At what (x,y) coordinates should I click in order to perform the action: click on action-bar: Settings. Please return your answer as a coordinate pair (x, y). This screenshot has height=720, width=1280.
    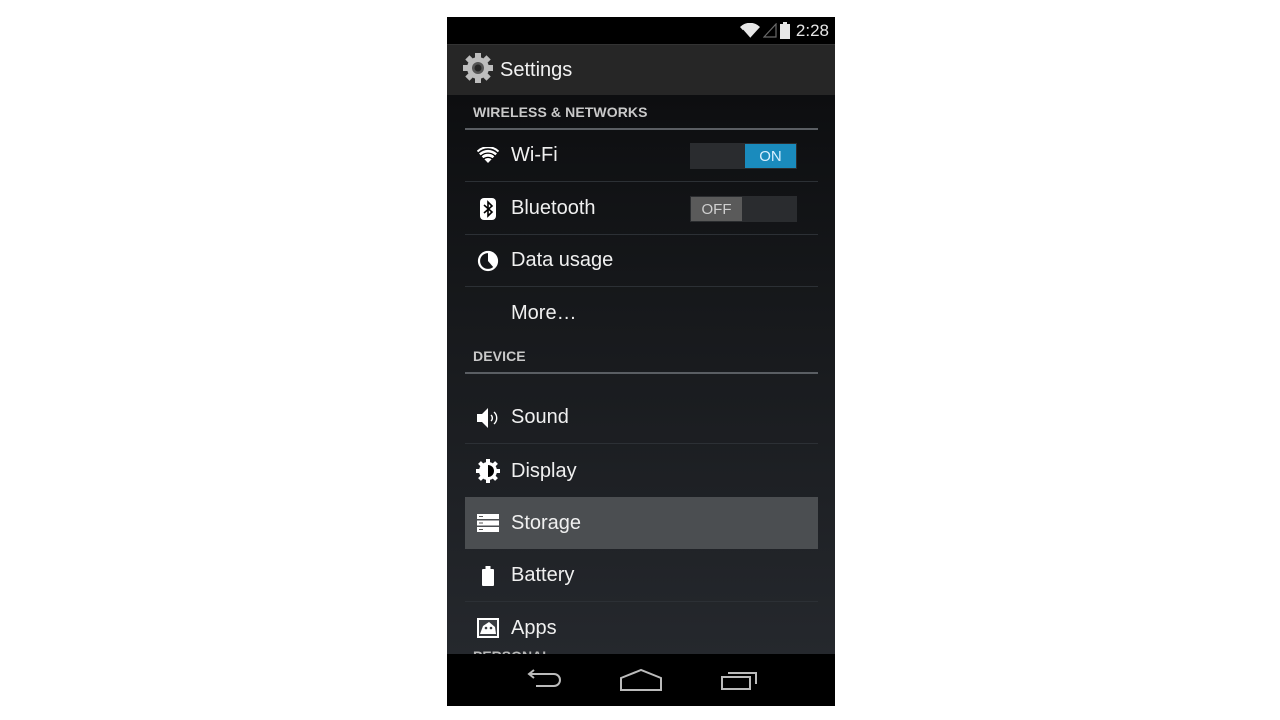
    Looking at the image, I should click on (641, 69).